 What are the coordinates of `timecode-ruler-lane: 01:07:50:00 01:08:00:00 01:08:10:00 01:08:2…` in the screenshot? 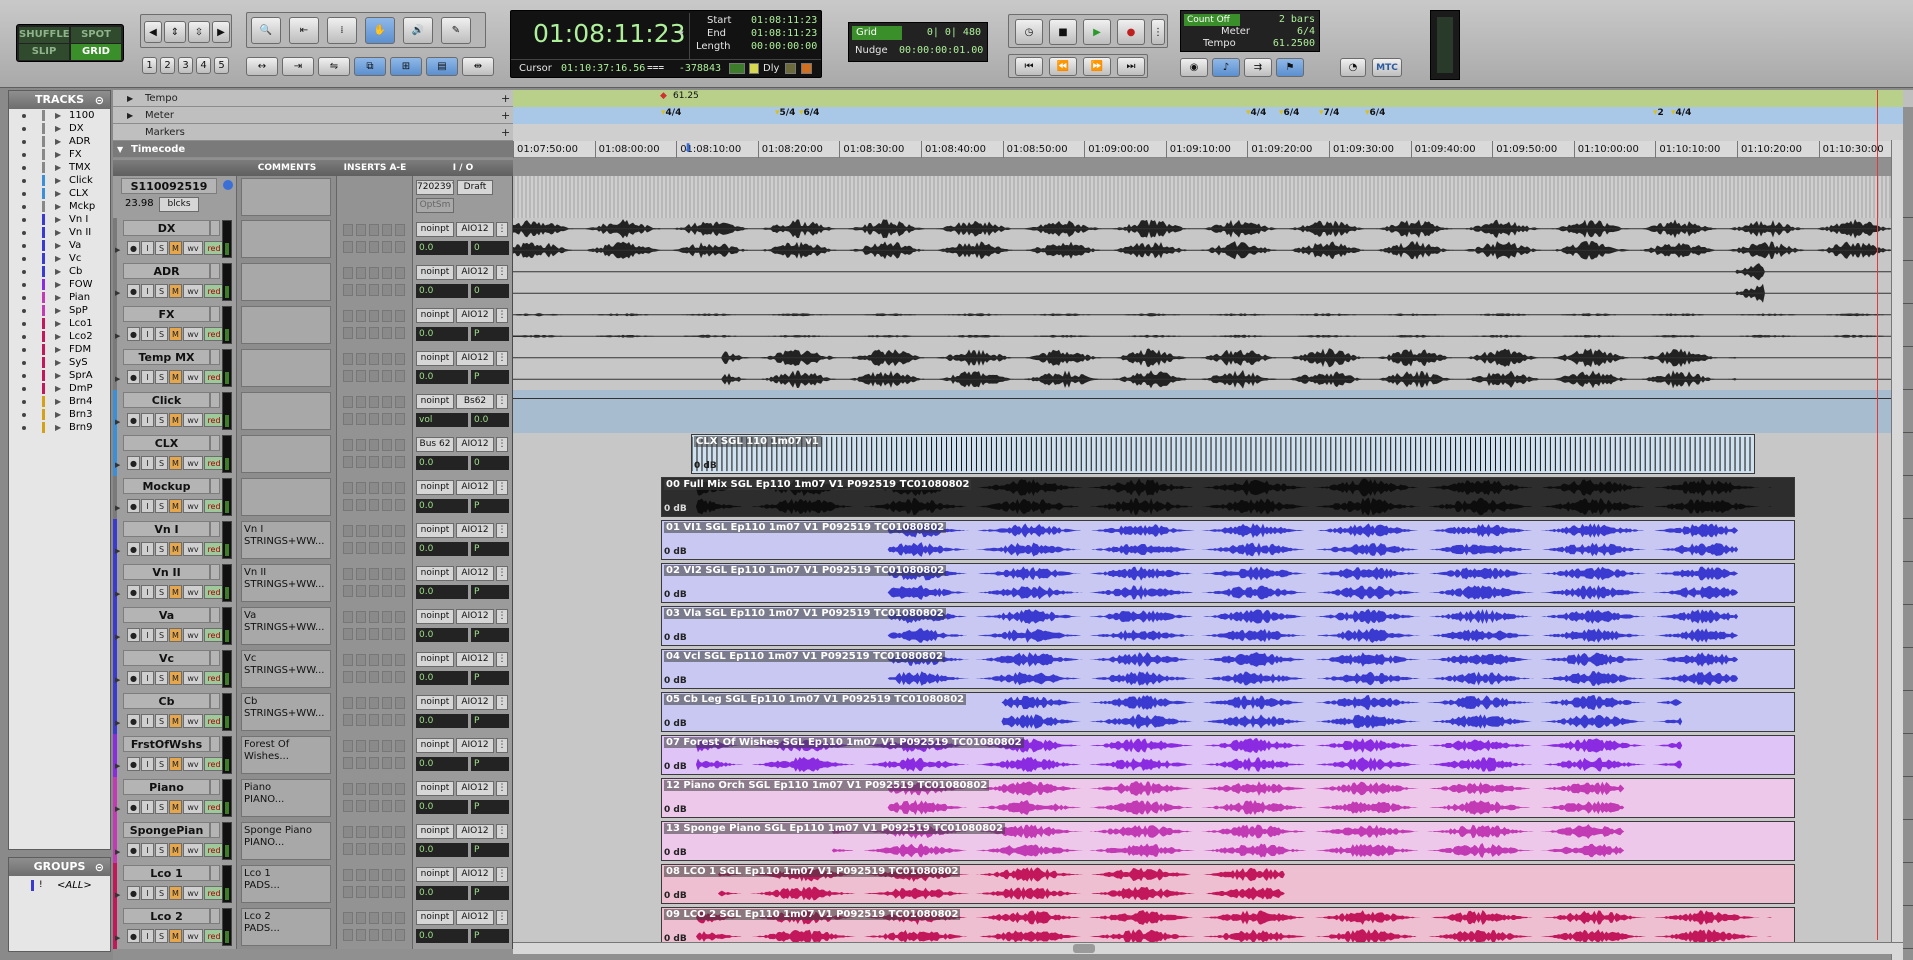 It's located at (1208, 149).